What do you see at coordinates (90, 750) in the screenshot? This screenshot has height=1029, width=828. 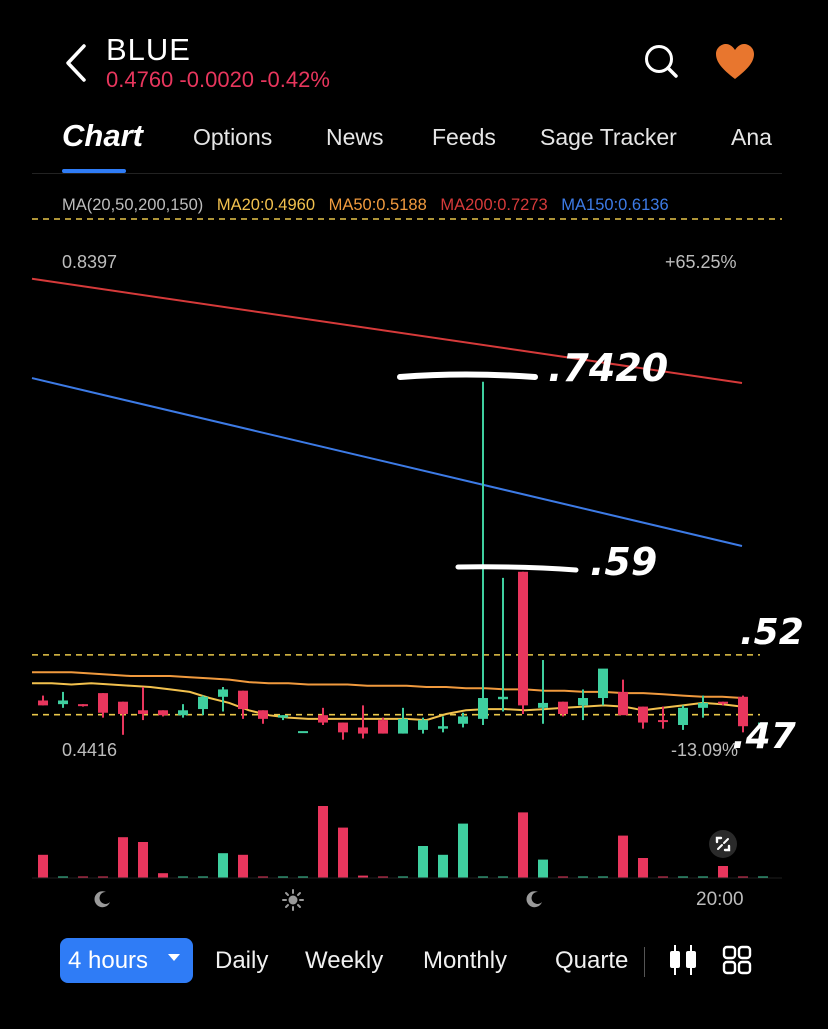 I see `axis-low: 0.4416` at bounding box center [90, 750].